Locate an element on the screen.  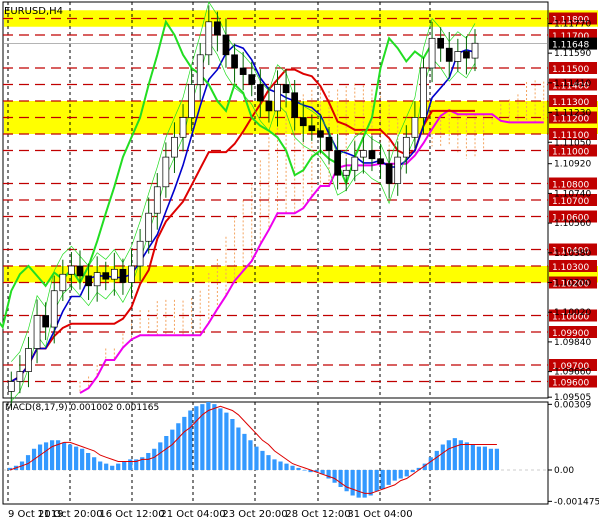
x-tick-label: 16 Oct 12:00 is located at coordinates (131, 514).